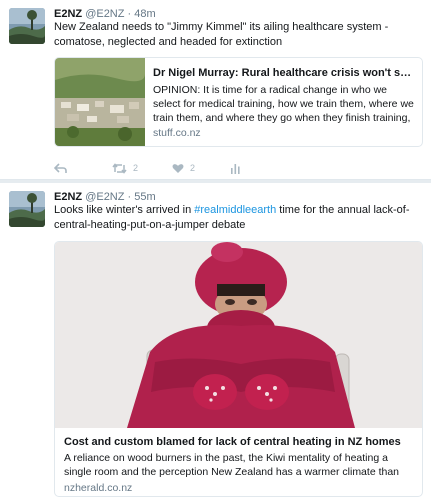 The image size is (431, 499). I want to click on retweet-icon, so click(119, 168).